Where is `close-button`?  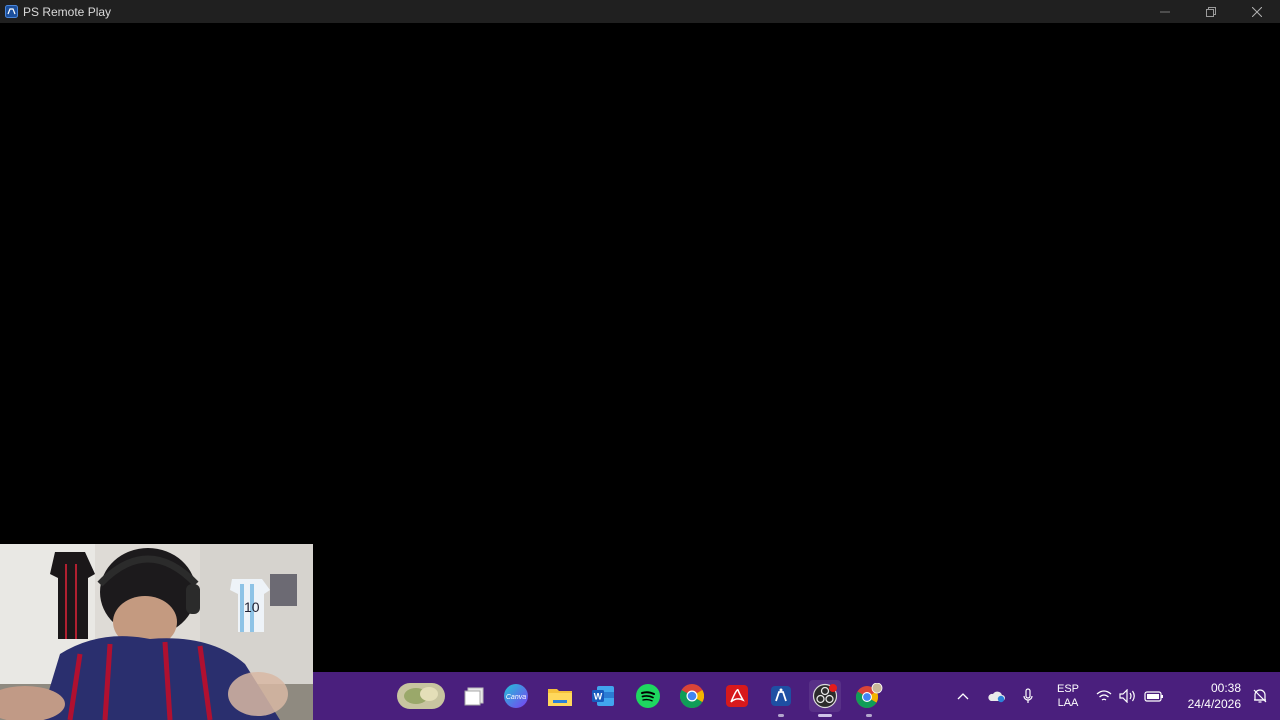 close-button is located at coordinates (1257, 11).